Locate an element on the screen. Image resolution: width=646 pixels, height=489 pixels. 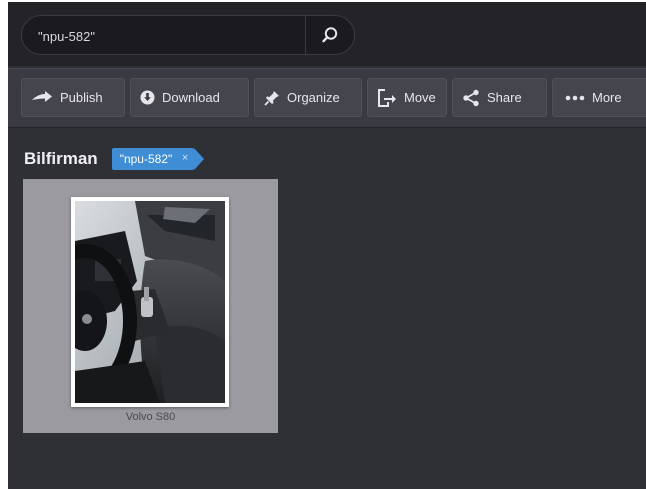
arrow-right-icon is located at coordinates (42, 96).